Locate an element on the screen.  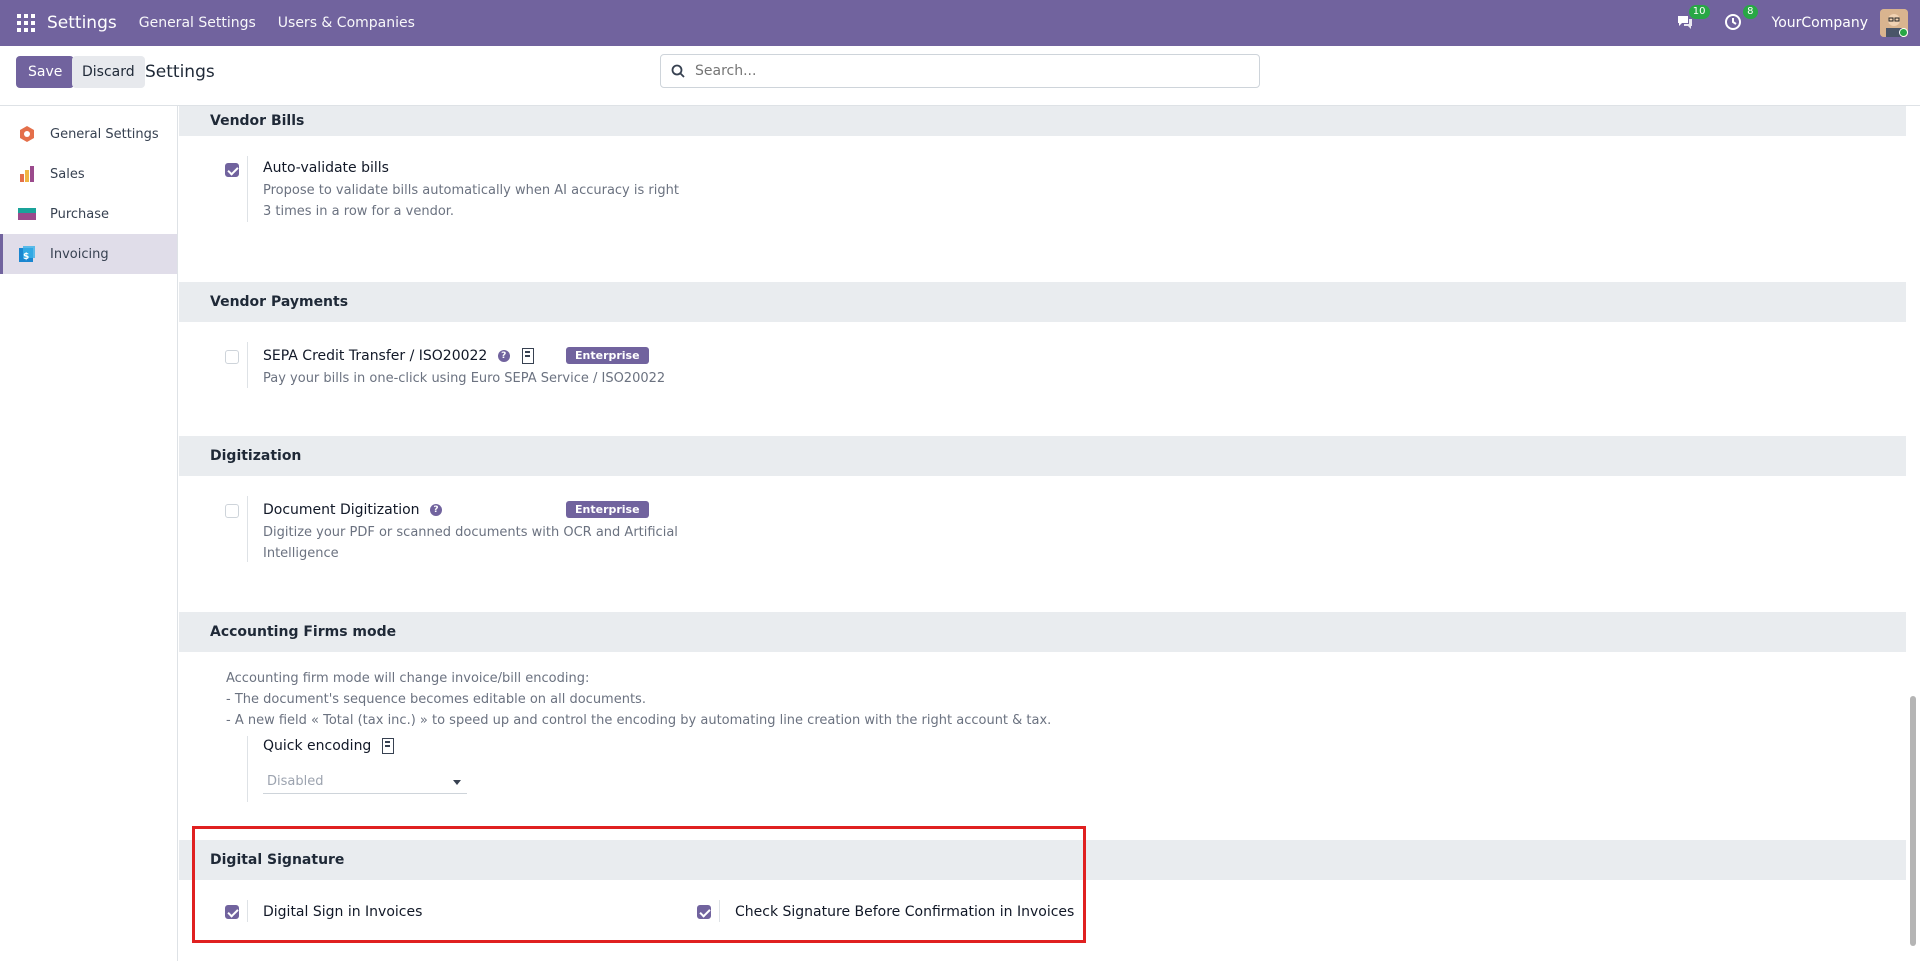
sidebar-item-purchase: Purchase is located at coordinates (88, 214).